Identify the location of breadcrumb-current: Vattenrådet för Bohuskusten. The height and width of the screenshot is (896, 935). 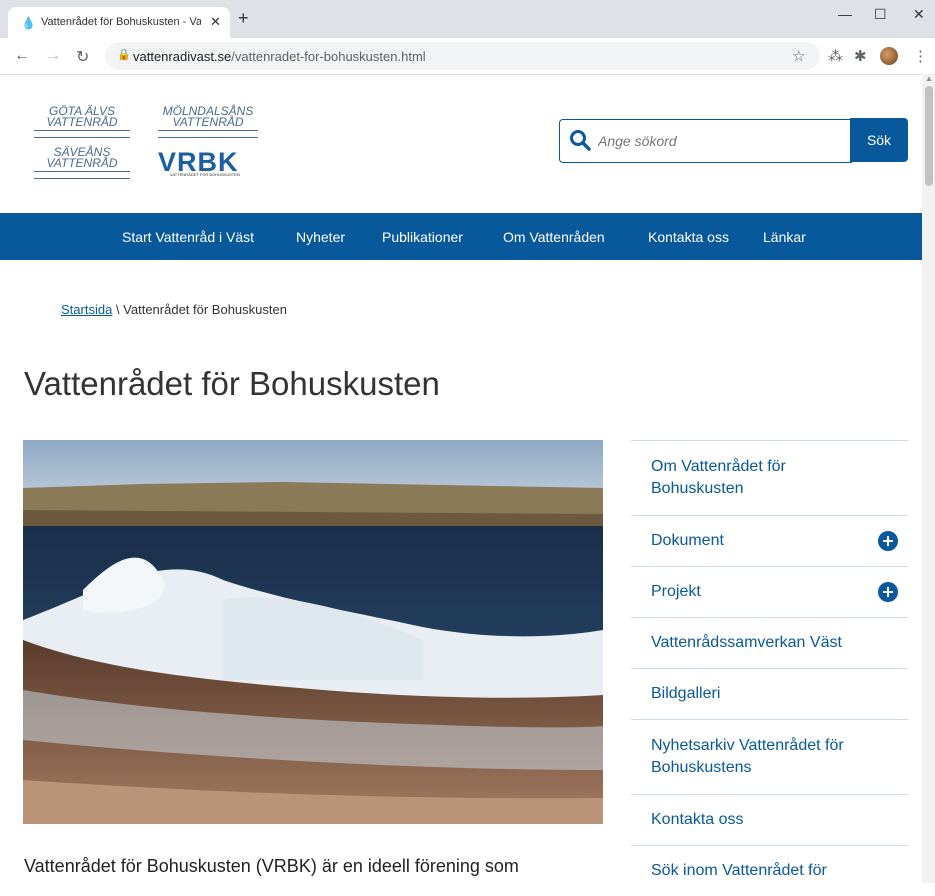
(205, 309).